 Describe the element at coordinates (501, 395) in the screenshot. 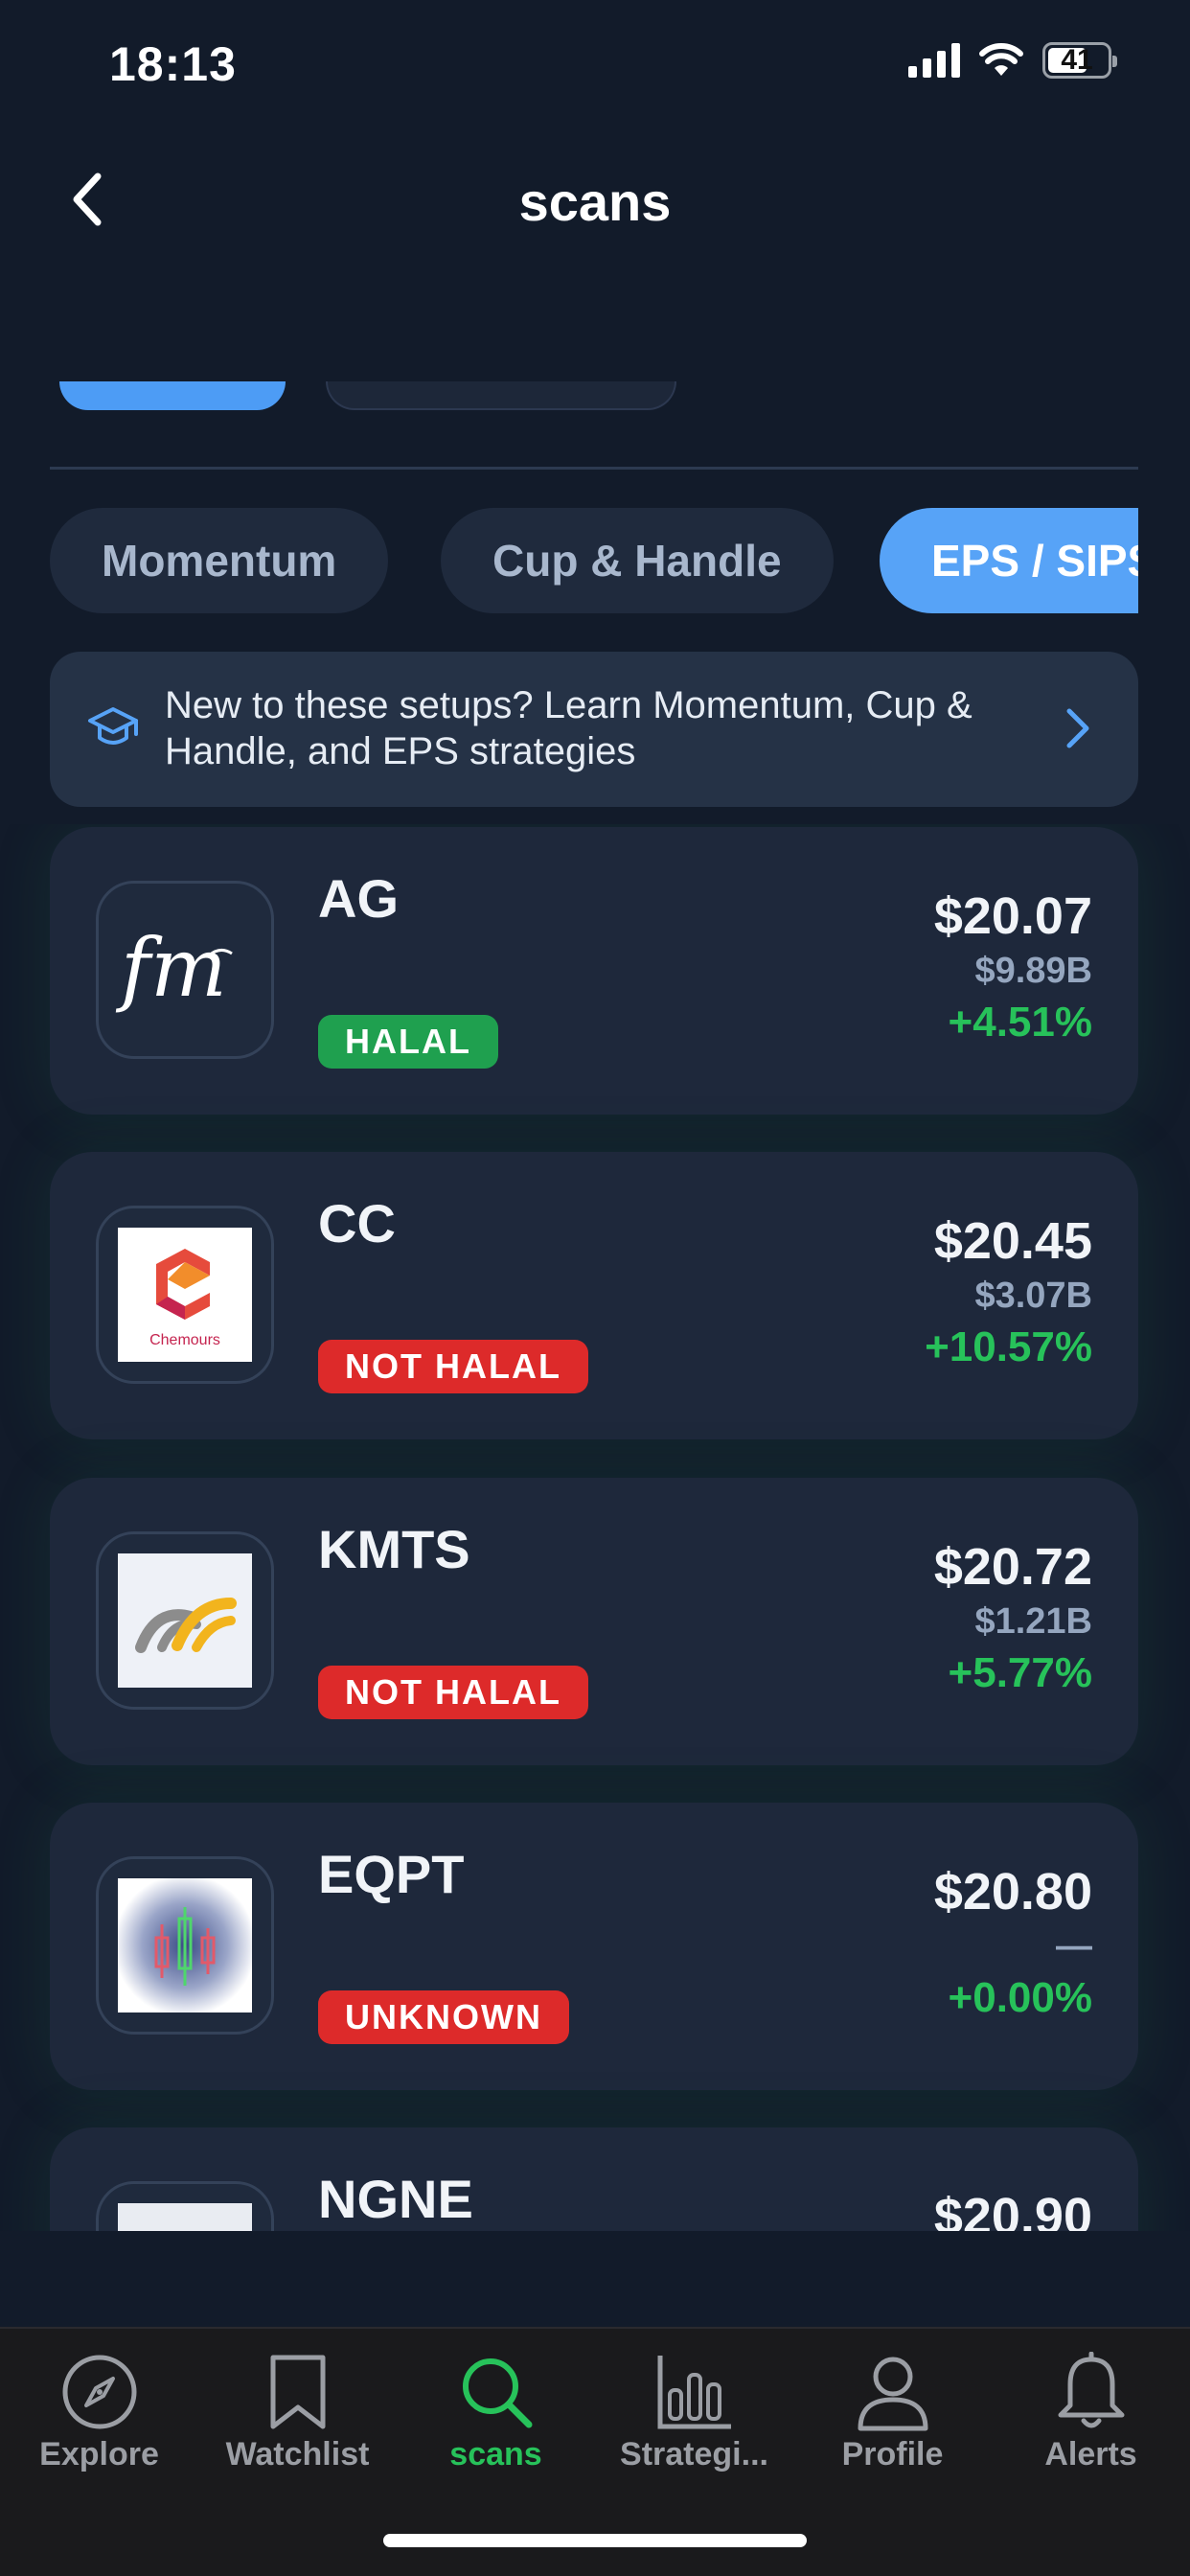

I see `segment-pill` at that location.